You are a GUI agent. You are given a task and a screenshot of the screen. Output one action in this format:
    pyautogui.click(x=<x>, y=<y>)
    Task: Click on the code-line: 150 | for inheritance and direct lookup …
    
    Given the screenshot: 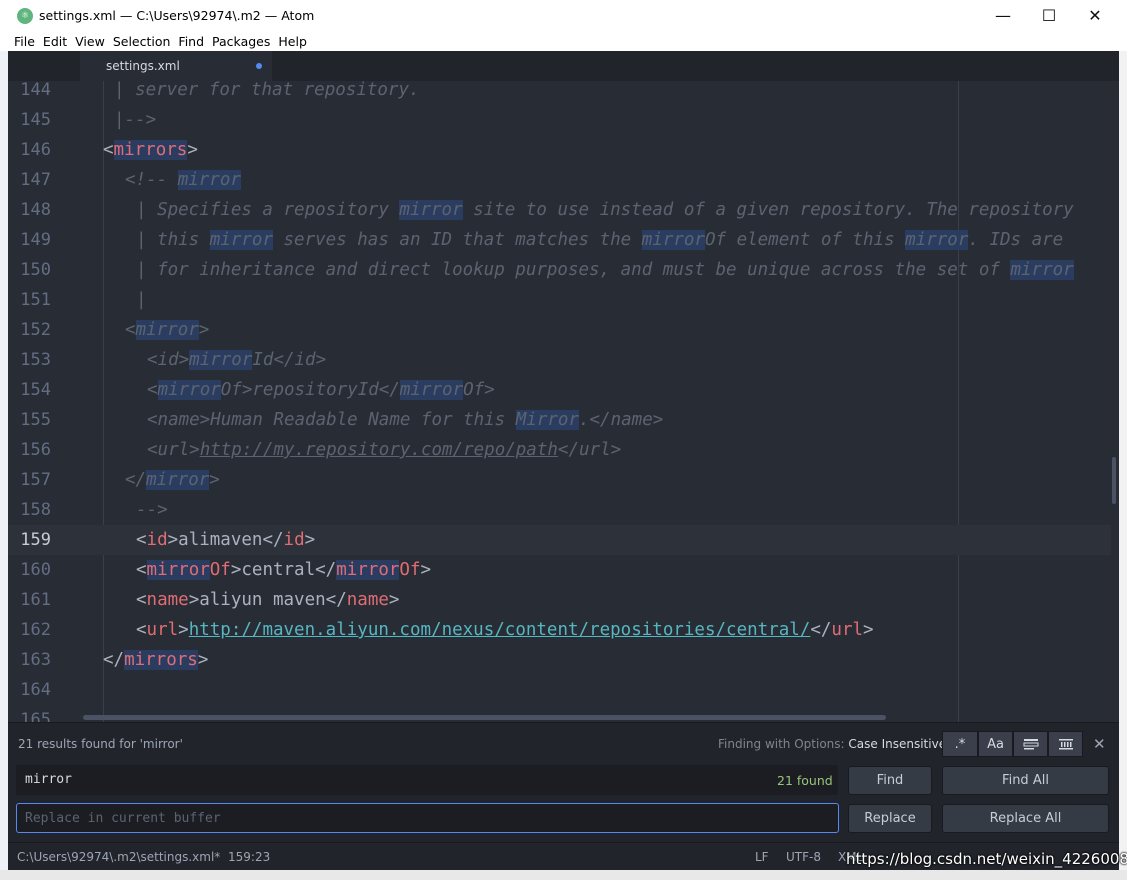 What is the action you would take?
    pyautogui.click(x=559, y=270)
    